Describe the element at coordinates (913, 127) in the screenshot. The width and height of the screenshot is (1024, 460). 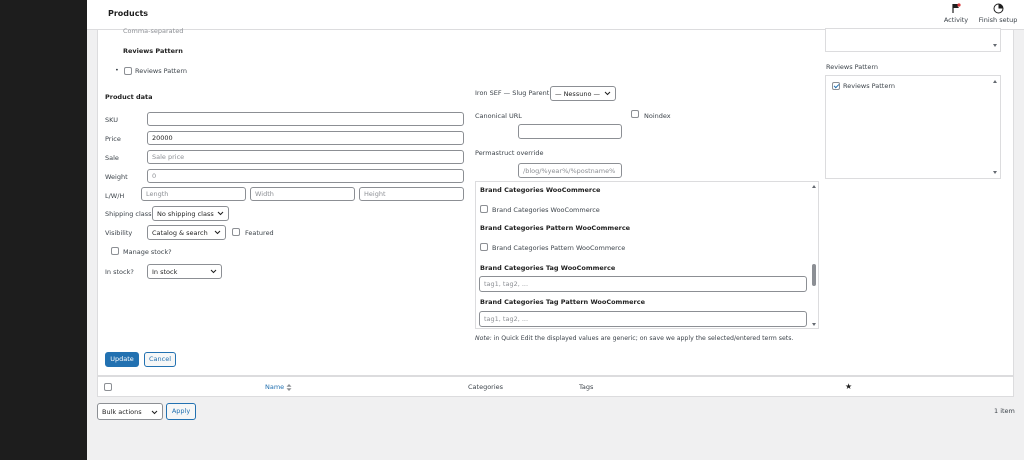
I see `right-reviews-pattern-panel: Reviews Pattern` at that location.